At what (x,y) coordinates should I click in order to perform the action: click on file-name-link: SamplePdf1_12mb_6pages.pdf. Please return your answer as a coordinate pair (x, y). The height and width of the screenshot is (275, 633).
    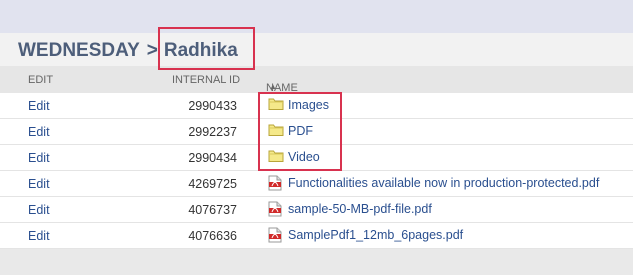
    Looking at the image, I should click on (365, 235).